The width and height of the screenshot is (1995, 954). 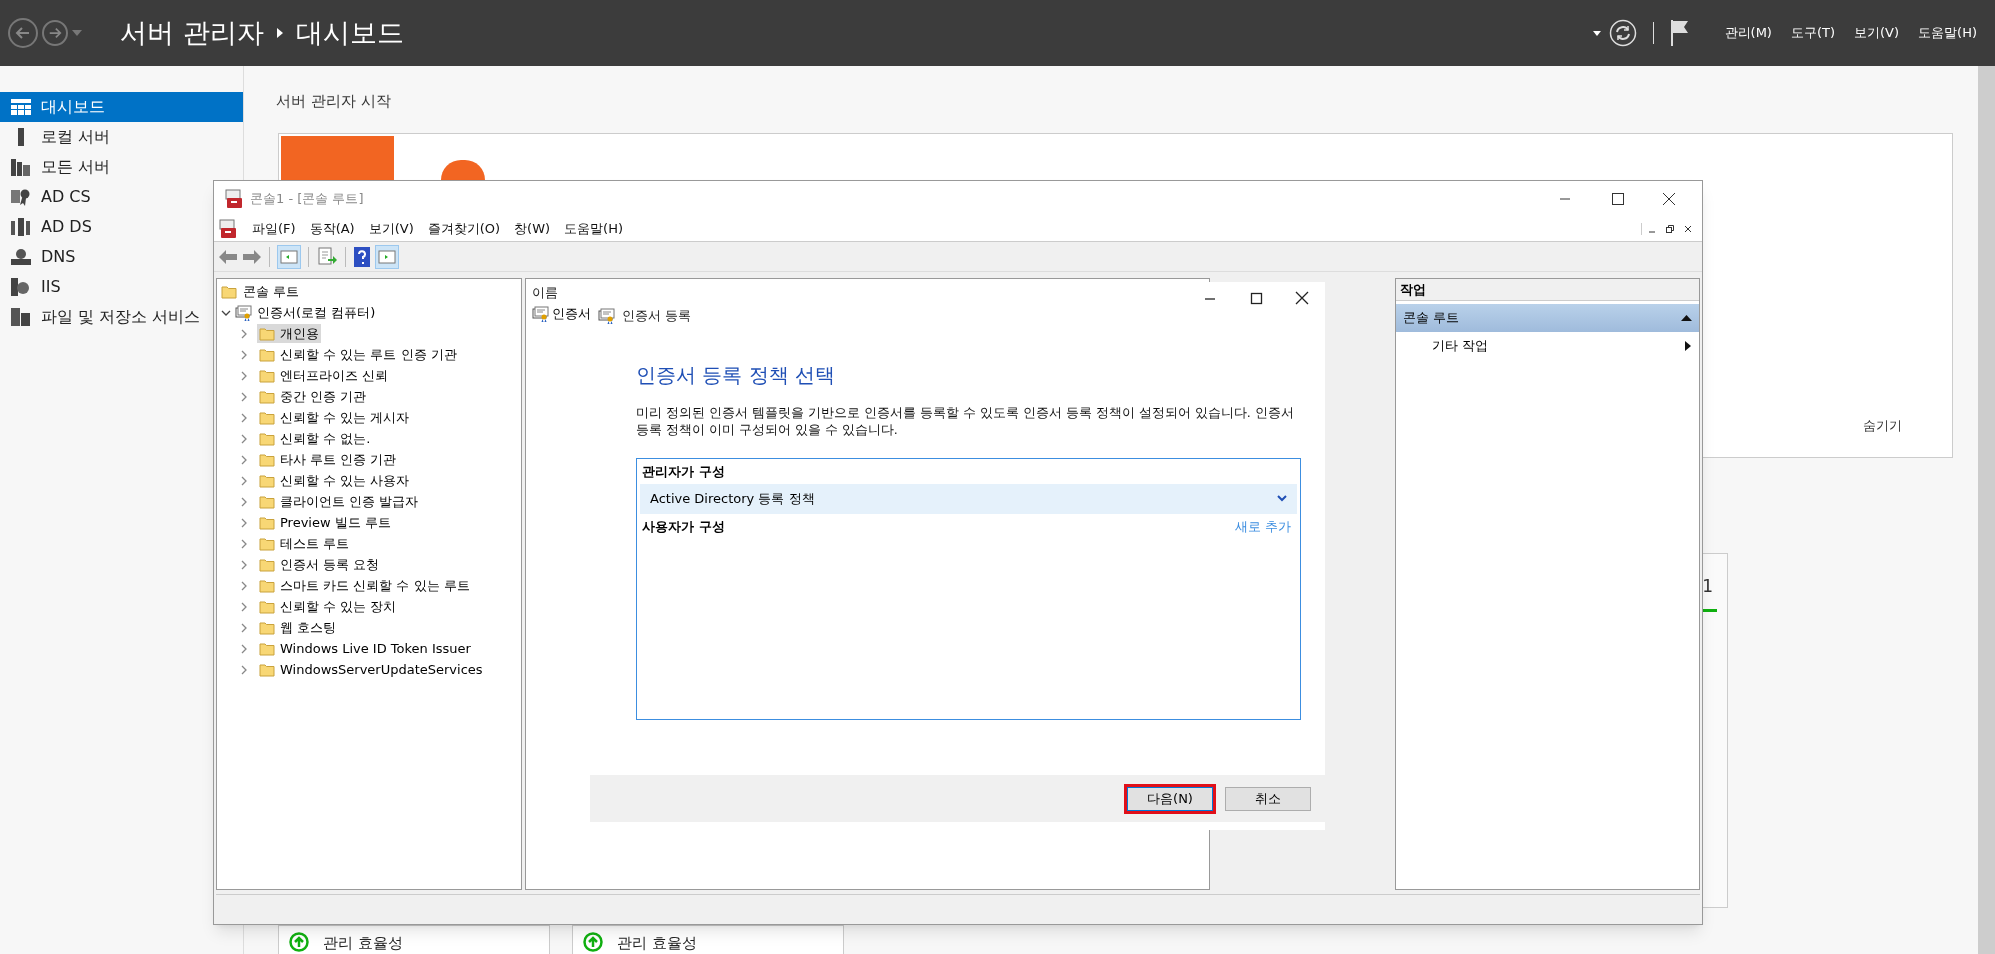 What do you see at coordinates (1707, 586) in the screenshot?
I see `tile-count: 1` at bounding box center [1707, 586].